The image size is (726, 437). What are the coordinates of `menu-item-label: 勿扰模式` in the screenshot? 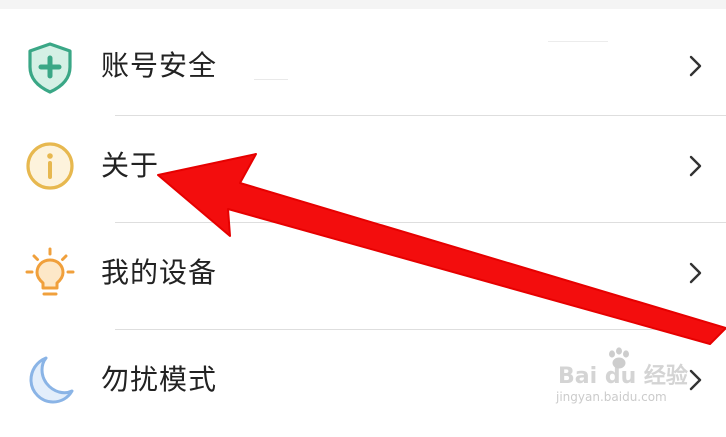 It's located at (159, 379).